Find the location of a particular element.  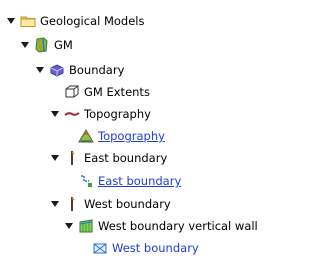

tree-node-gm: GM is located at coordinates (46, 45).